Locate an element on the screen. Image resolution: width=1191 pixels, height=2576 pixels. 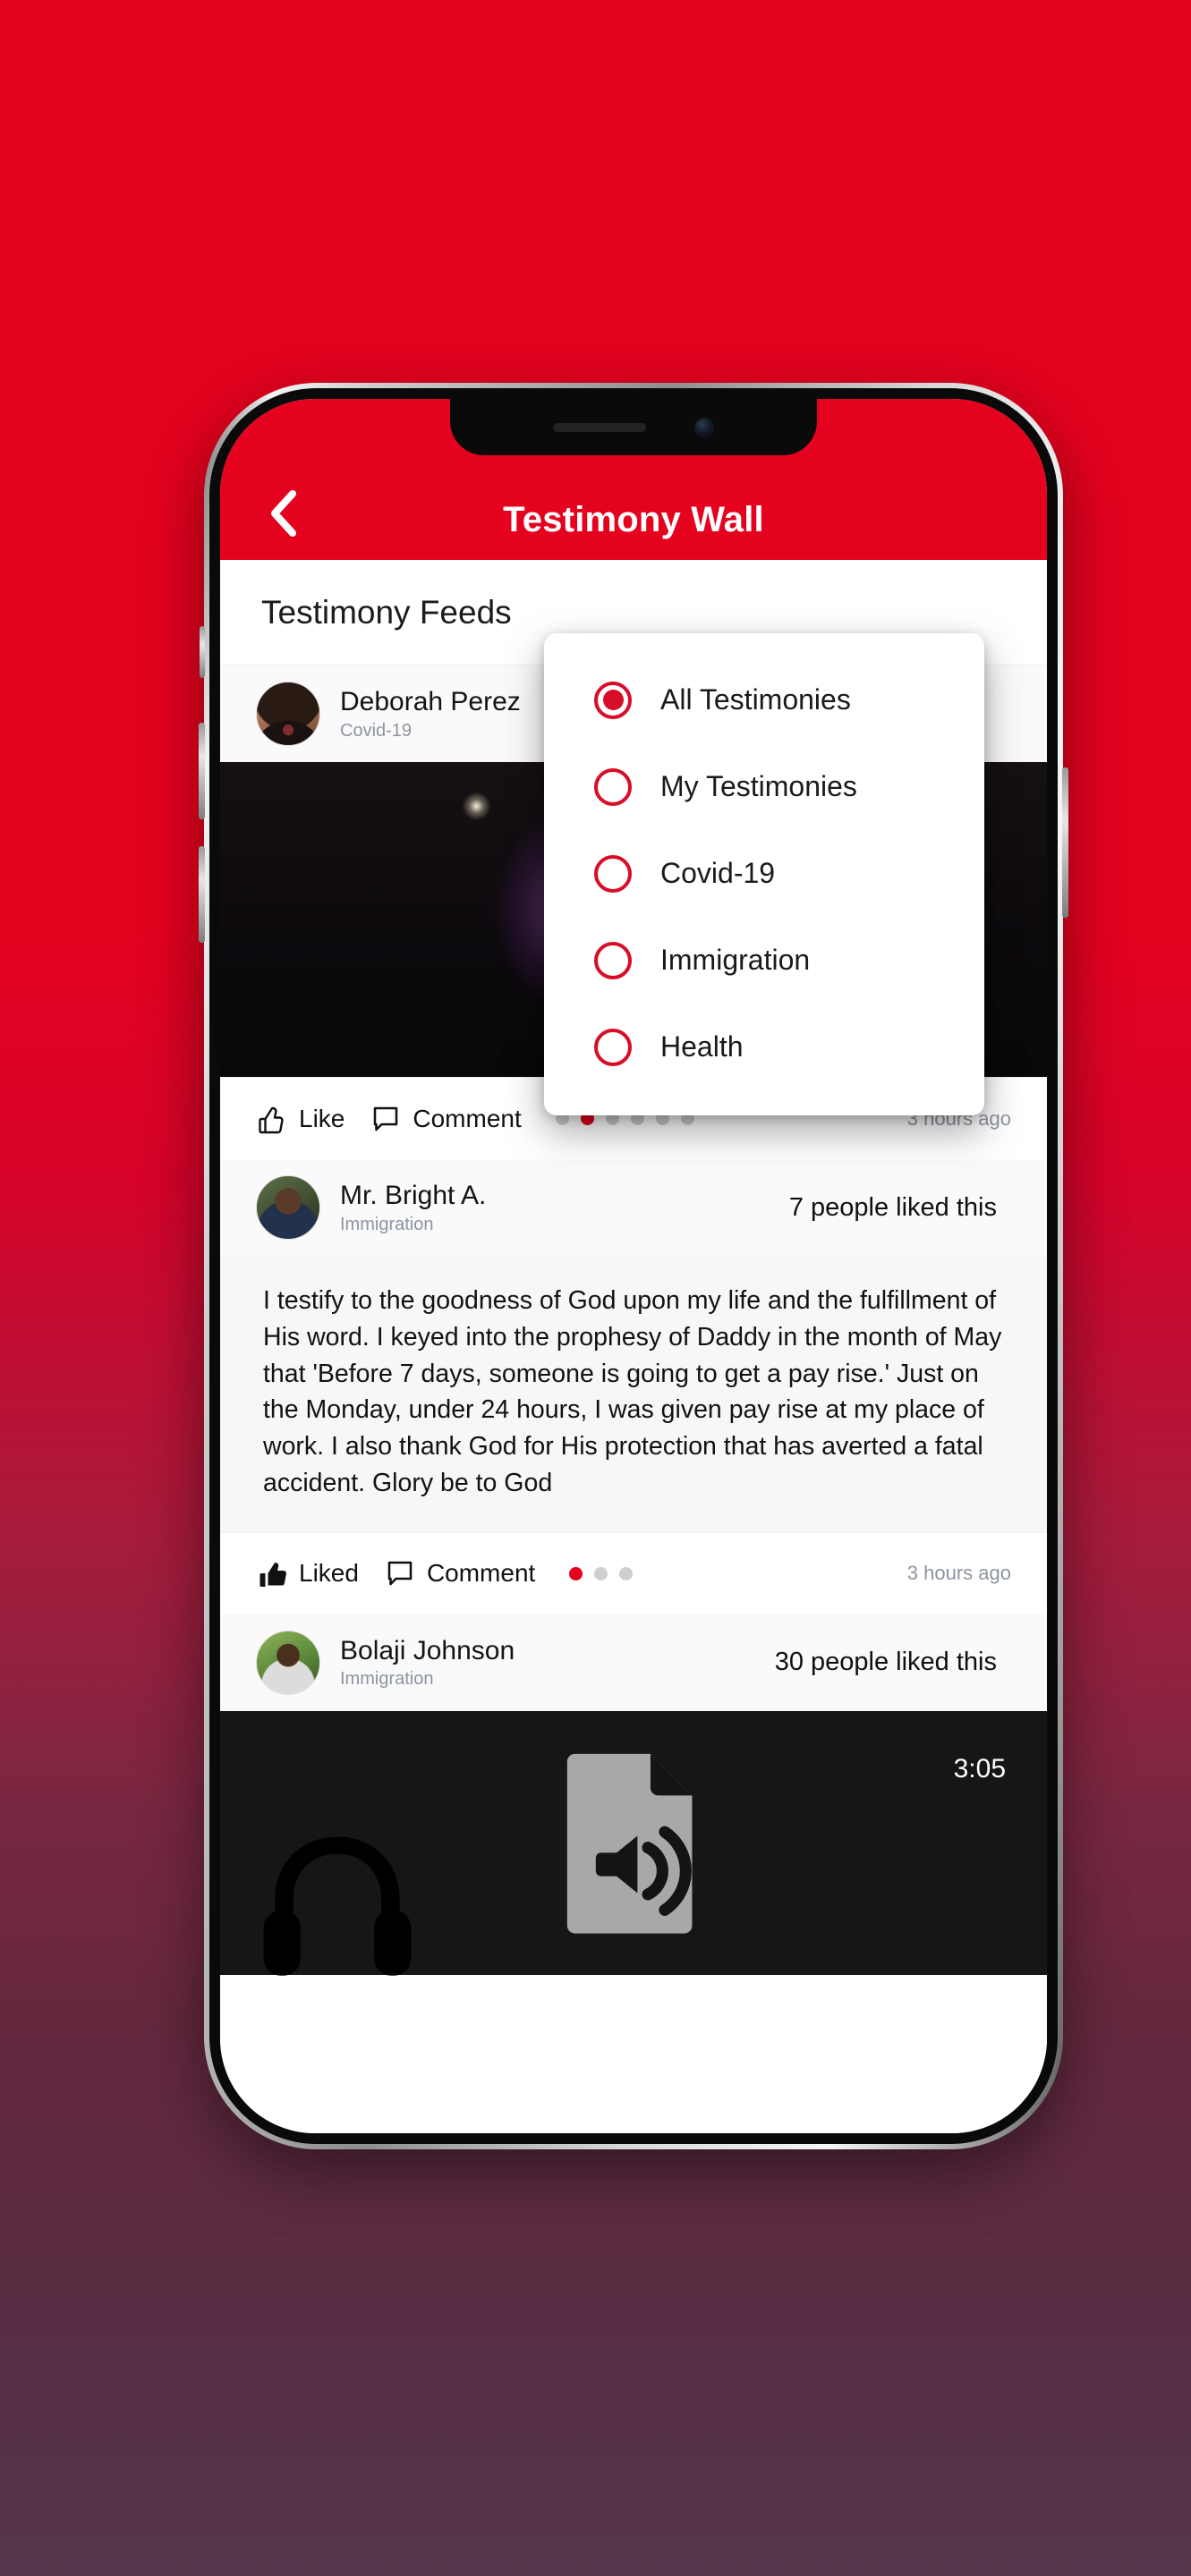
dropdown-option-label: All Testimonies is located at coordinates (755, 699).